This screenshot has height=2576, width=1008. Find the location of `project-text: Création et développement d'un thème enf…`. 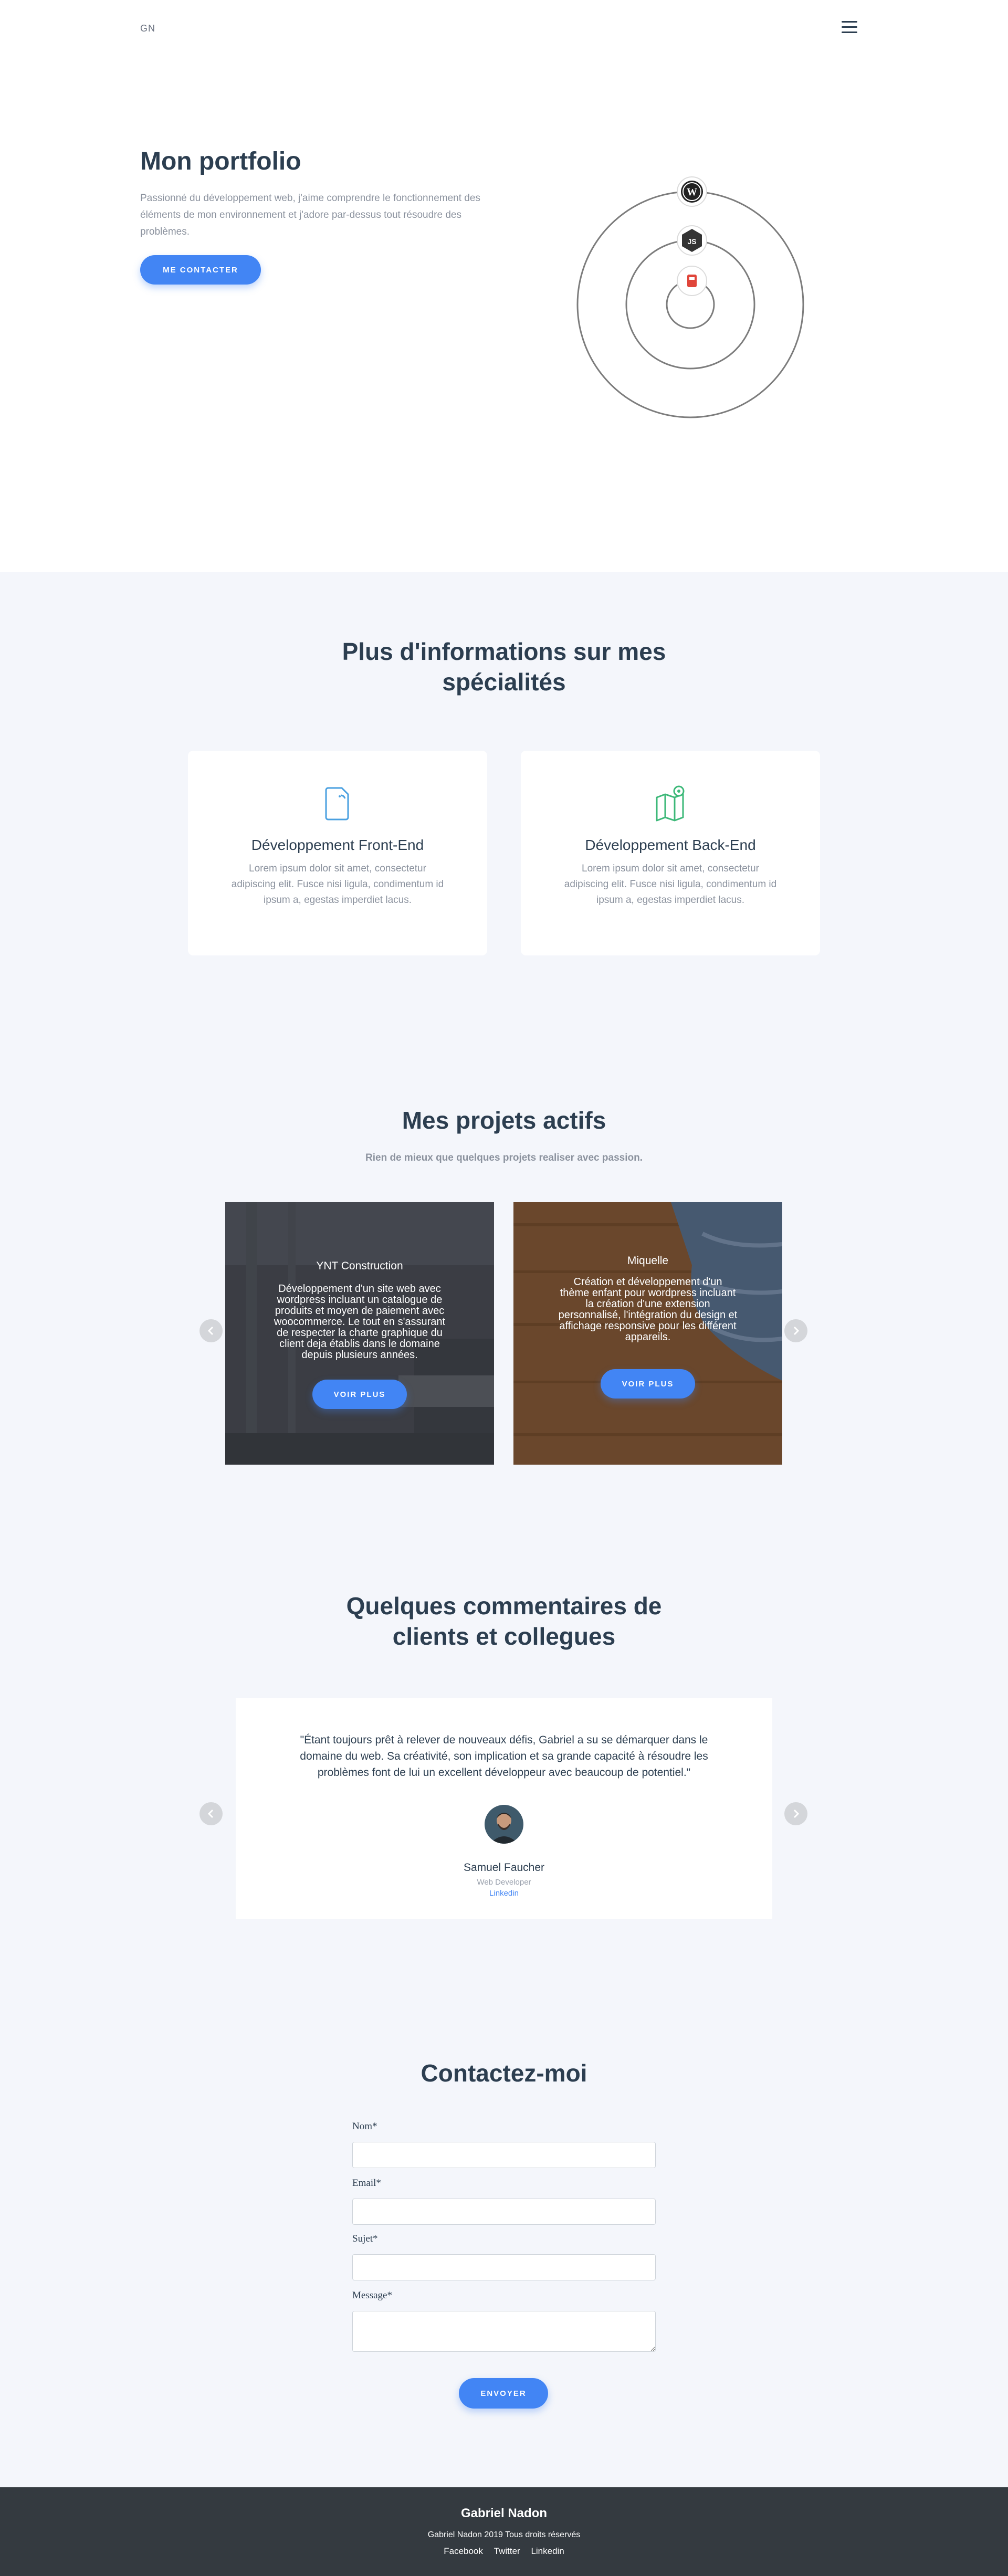

project-text: Création et développement d'un thème enf… is located at coordinates (648, 1310).